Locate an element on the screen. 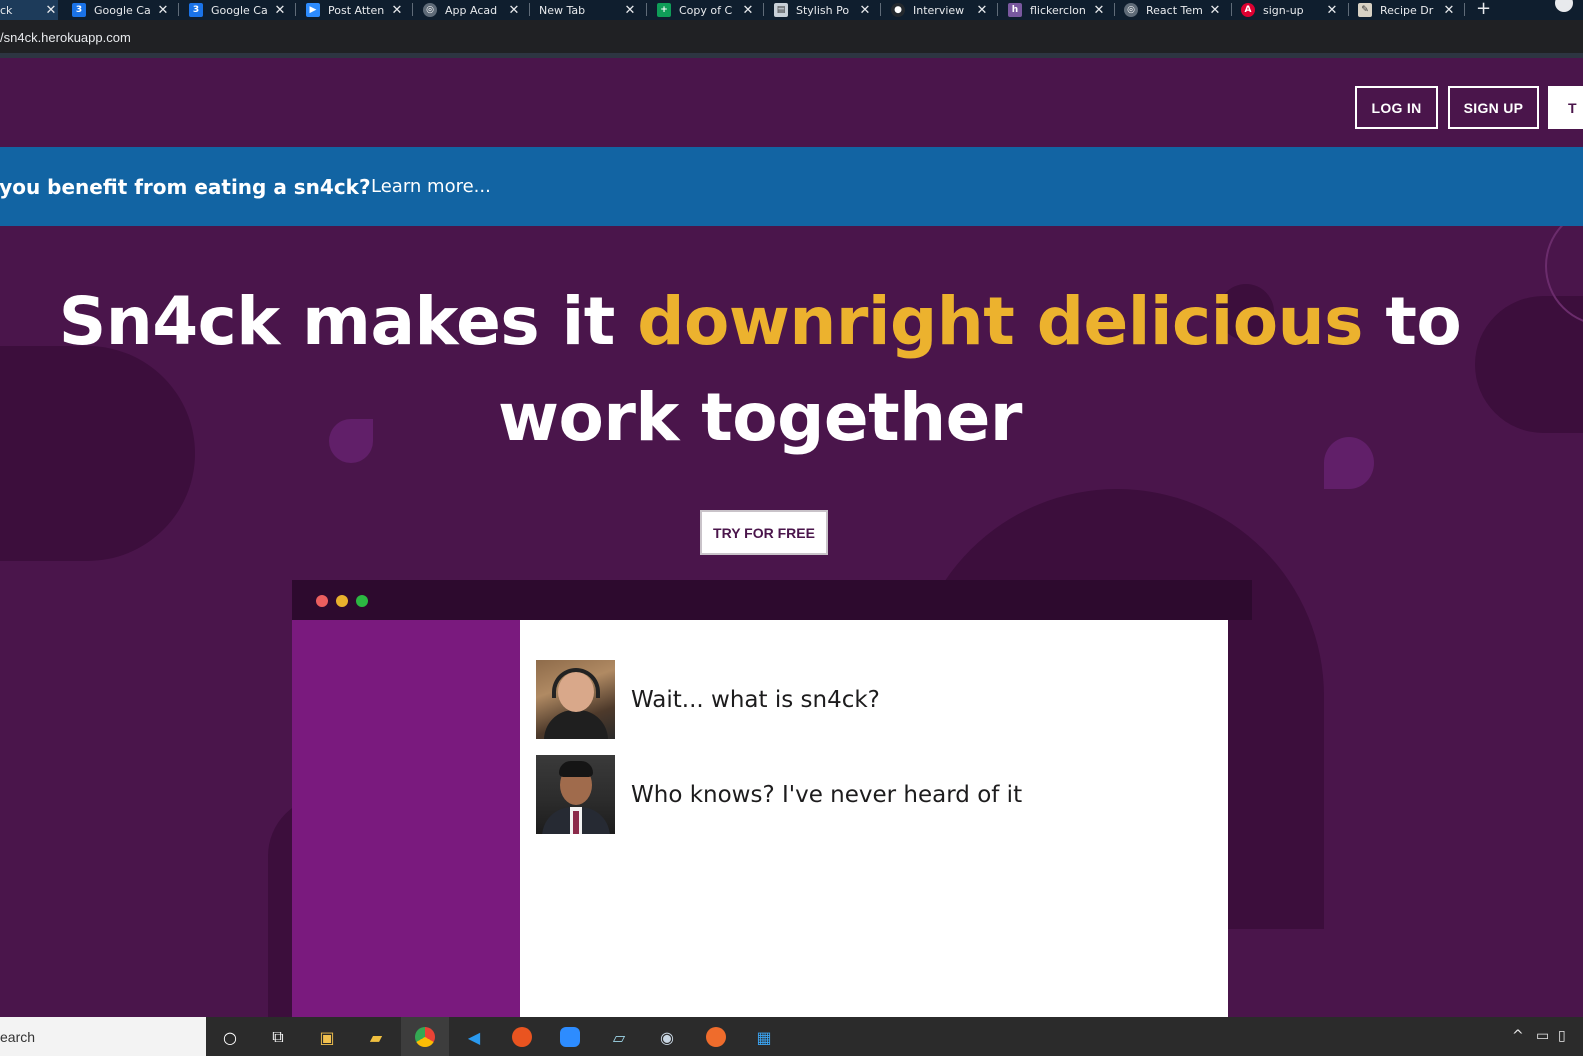 The height and width of the screenshot is (1056, 1583). tab-title: React Tem is located at coordinates (1174, 10).